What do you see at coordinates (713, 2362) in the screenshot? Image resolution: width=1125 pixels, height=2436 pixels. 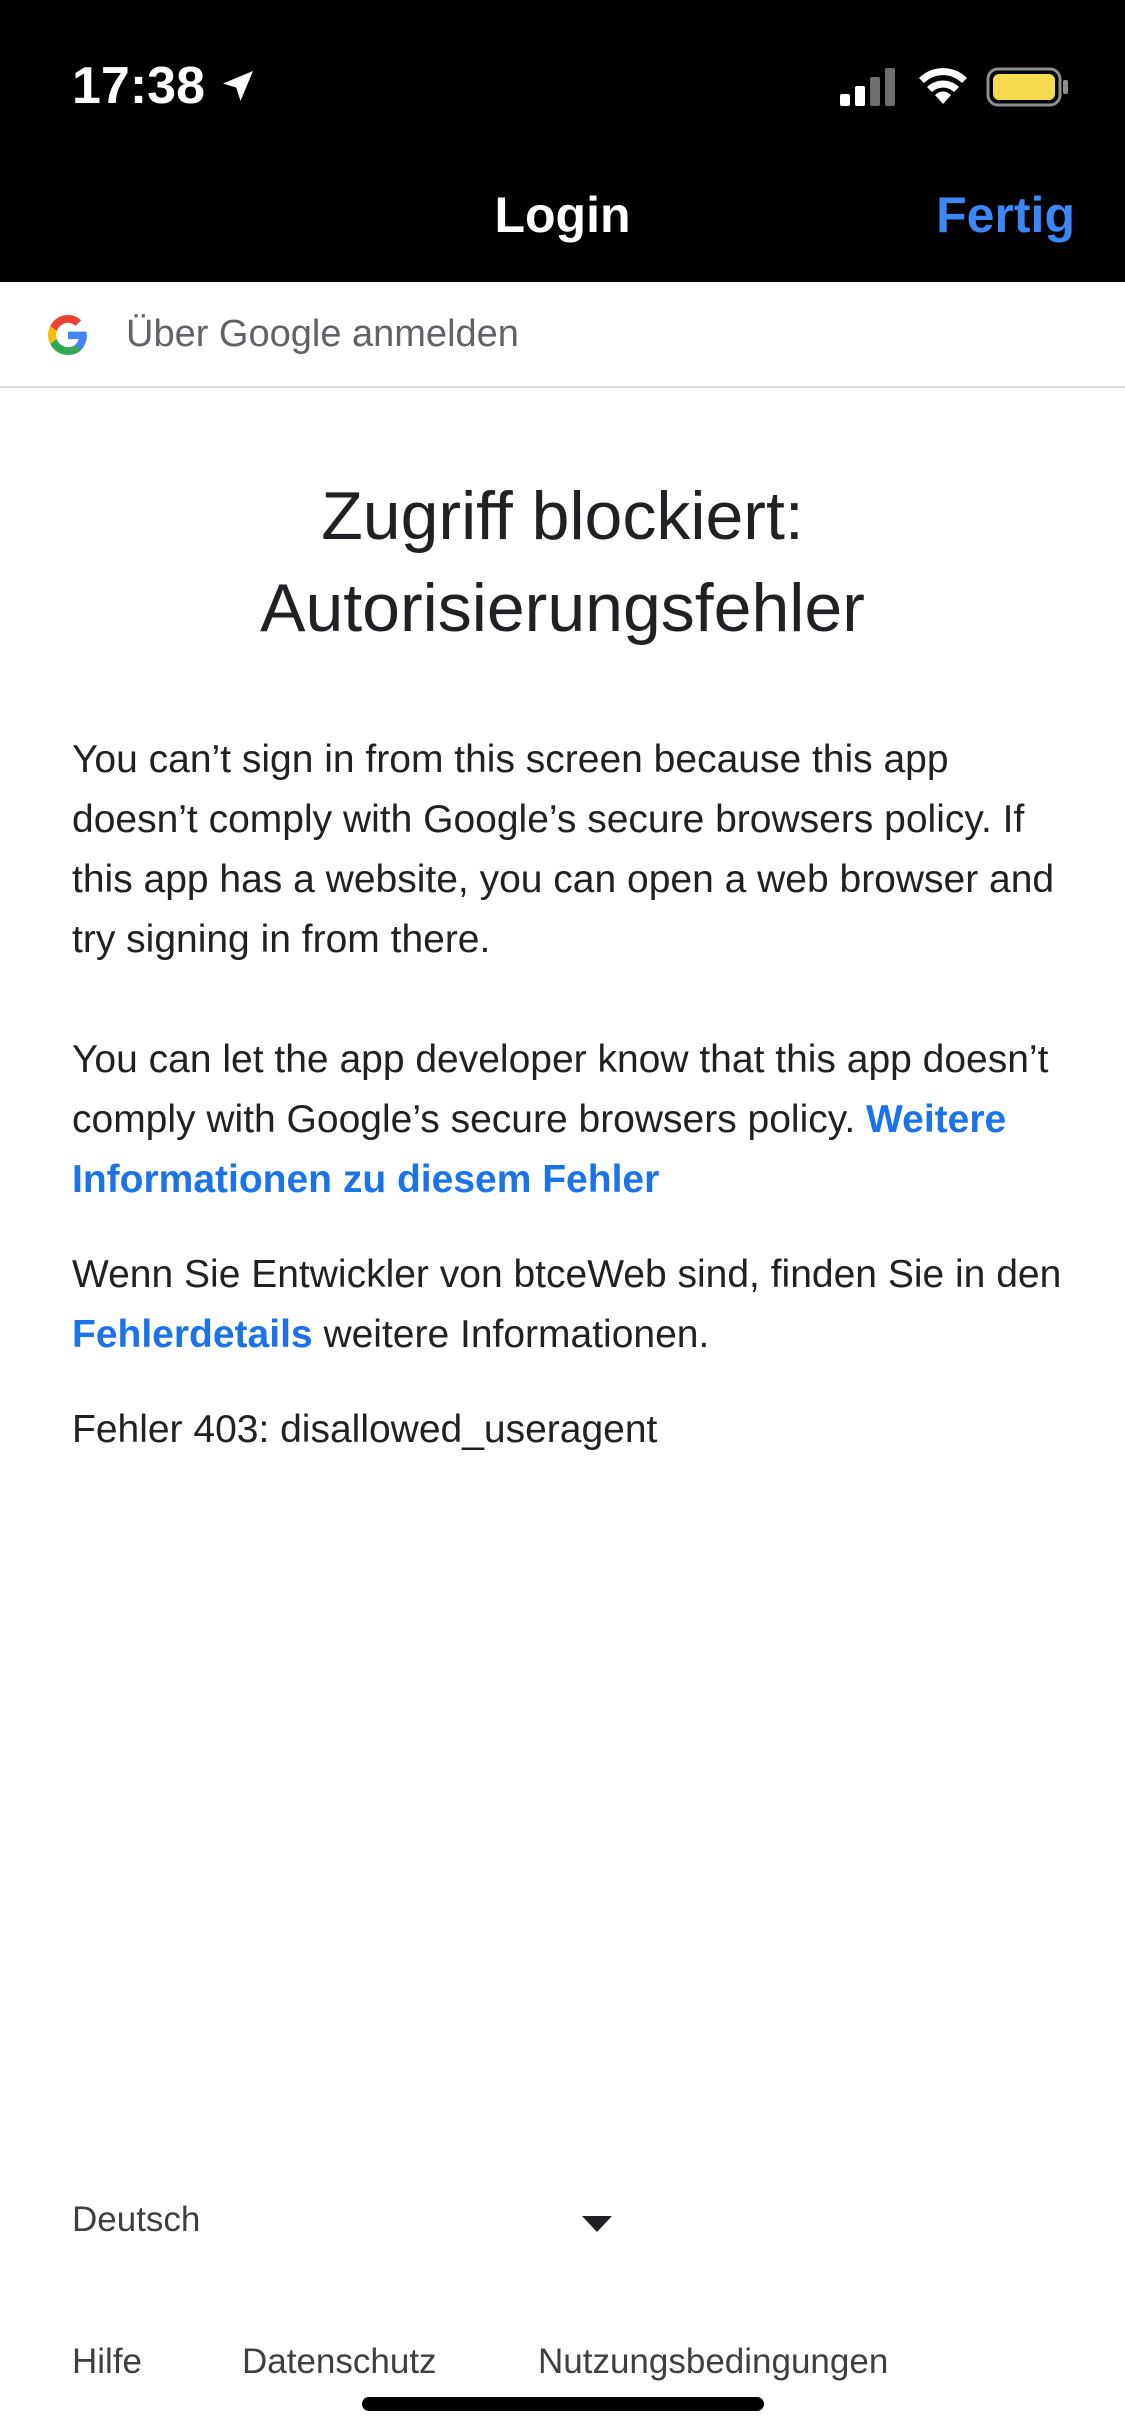 I see `terms-link: Nutzungsbedingungen` at bounding box center [713, 2362].